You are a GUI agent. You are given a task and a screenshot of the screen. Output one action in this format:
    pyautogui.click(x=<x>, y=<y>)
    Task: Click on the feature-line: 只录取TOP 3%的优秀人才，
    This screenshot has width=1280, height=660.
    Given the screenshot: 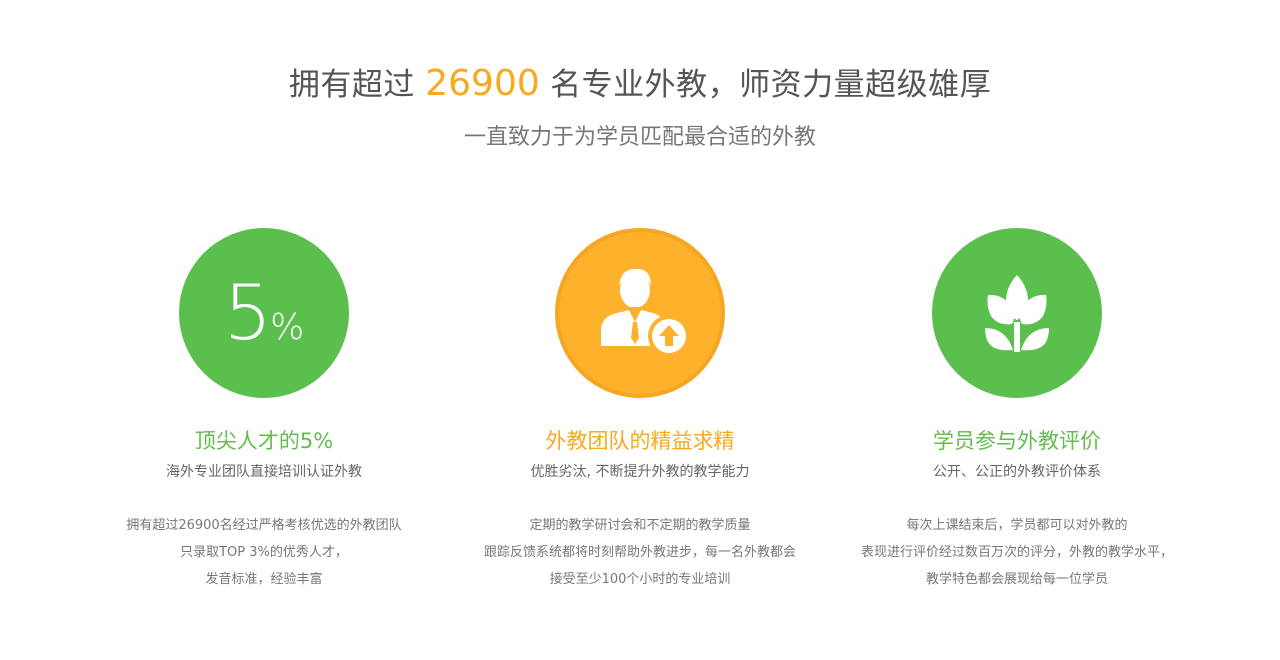 What is the action you would take?
    pyautogui.click(x=264, y=552)
    